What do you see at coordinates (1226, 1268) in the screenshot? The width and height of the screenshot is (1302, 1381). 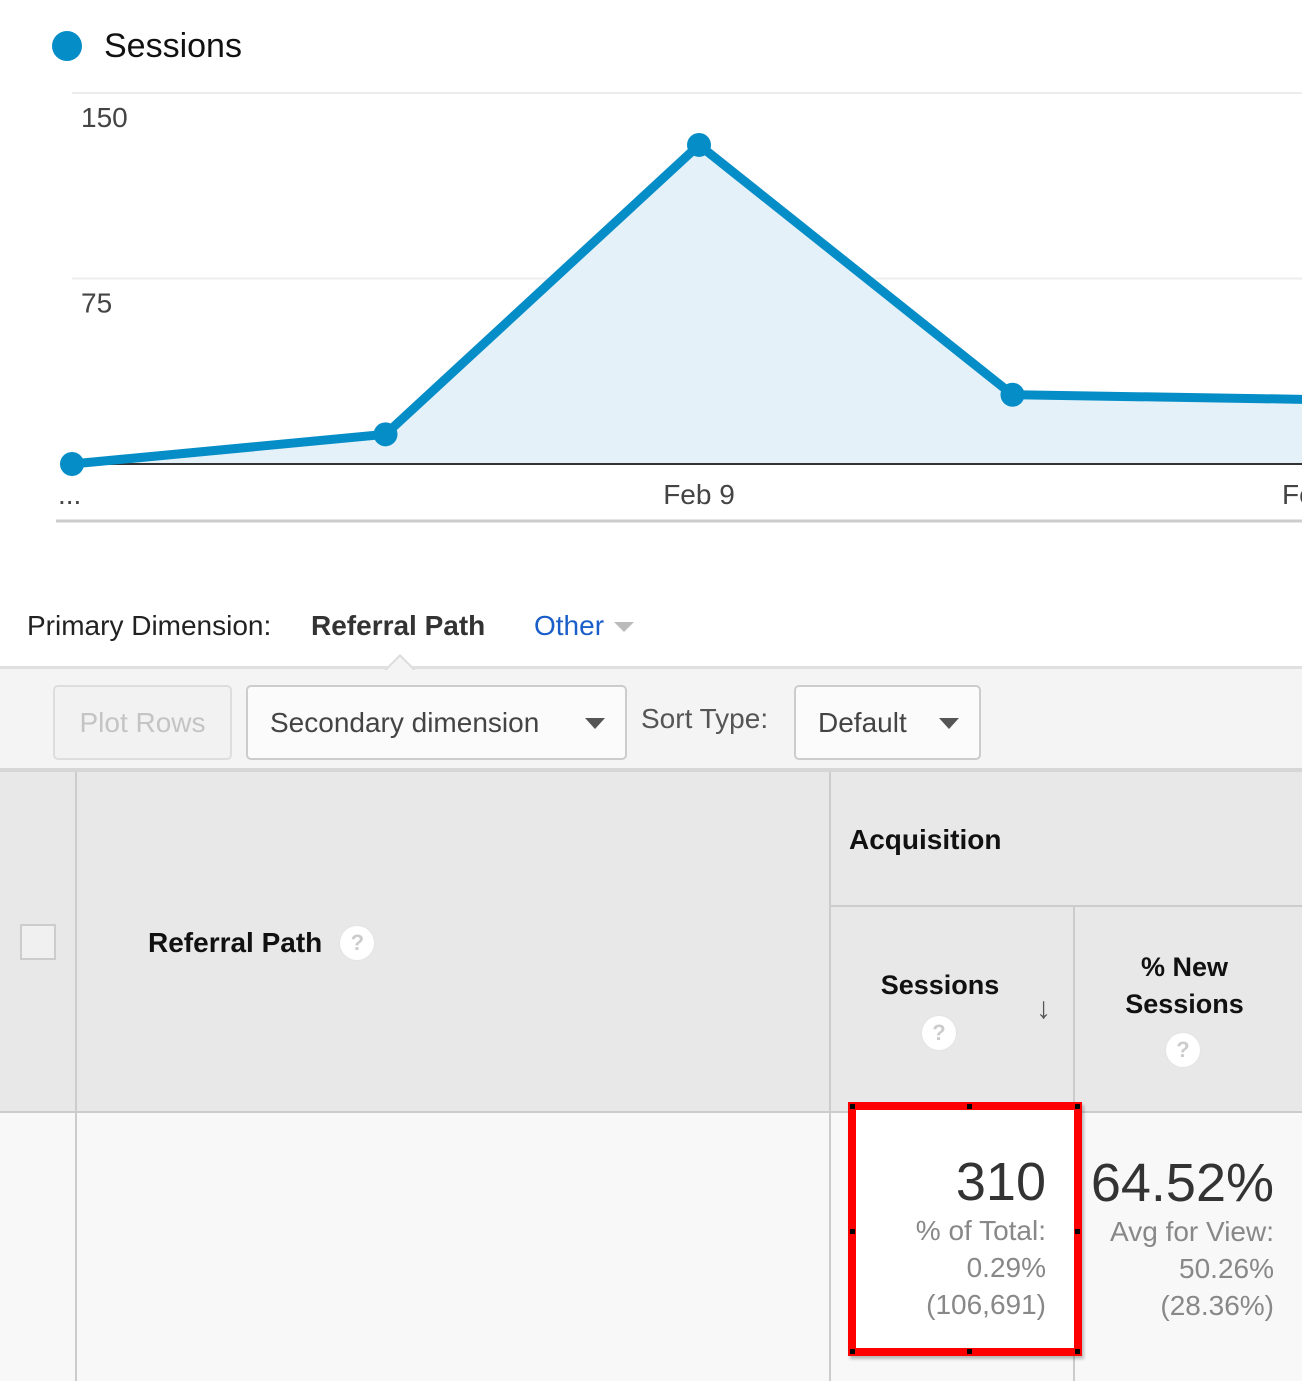 I see `avg-for-view-value: 50.26%` at bounding box center [1226, 1268].